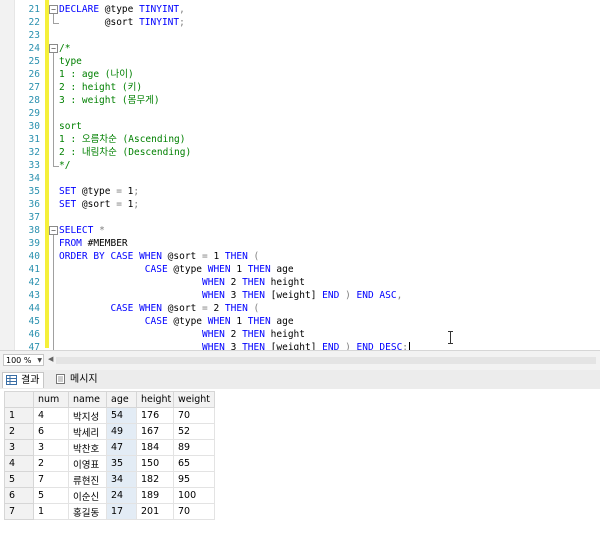 The image size is (600, 539). Describe the element at coordinates (51, 479) in the screenshot. I see `grid-cell: 7` at that location.